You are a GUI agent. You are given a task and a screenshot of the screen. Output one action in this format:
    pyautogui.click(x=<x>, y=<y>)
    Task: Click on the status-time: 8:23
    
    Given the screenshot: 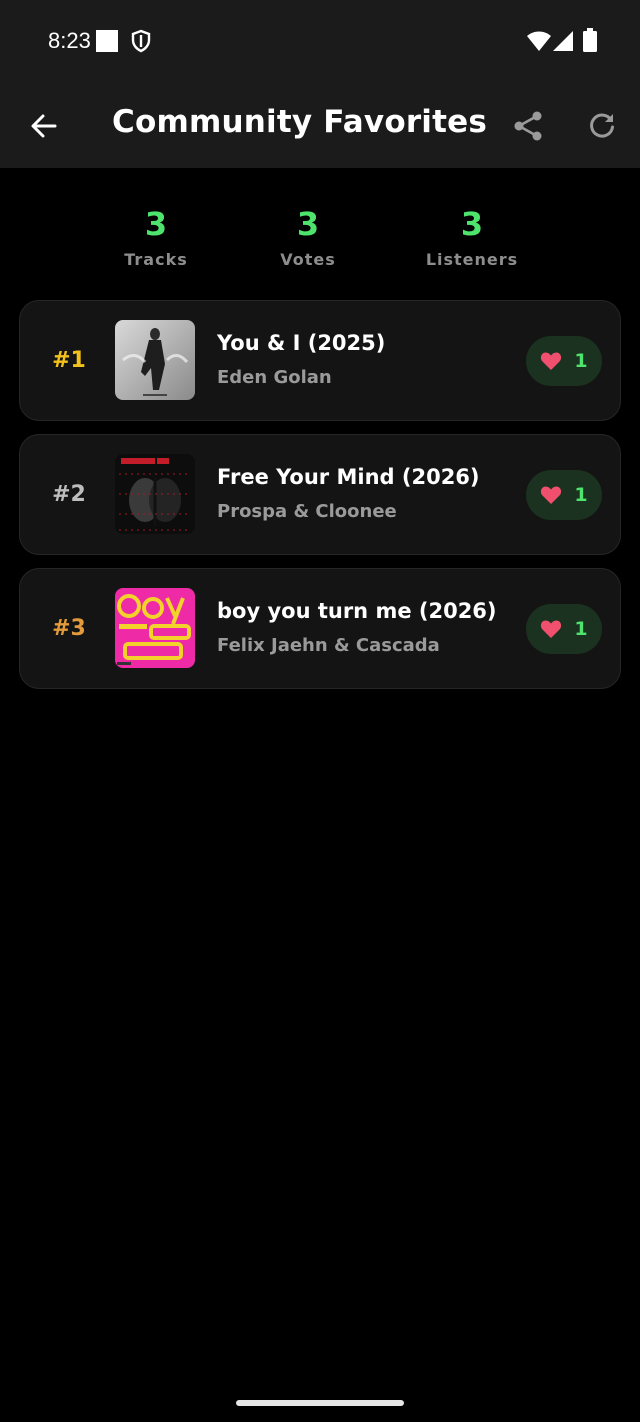 What is the action you would take?
    pyautogui.click(x=69, y=40)
    